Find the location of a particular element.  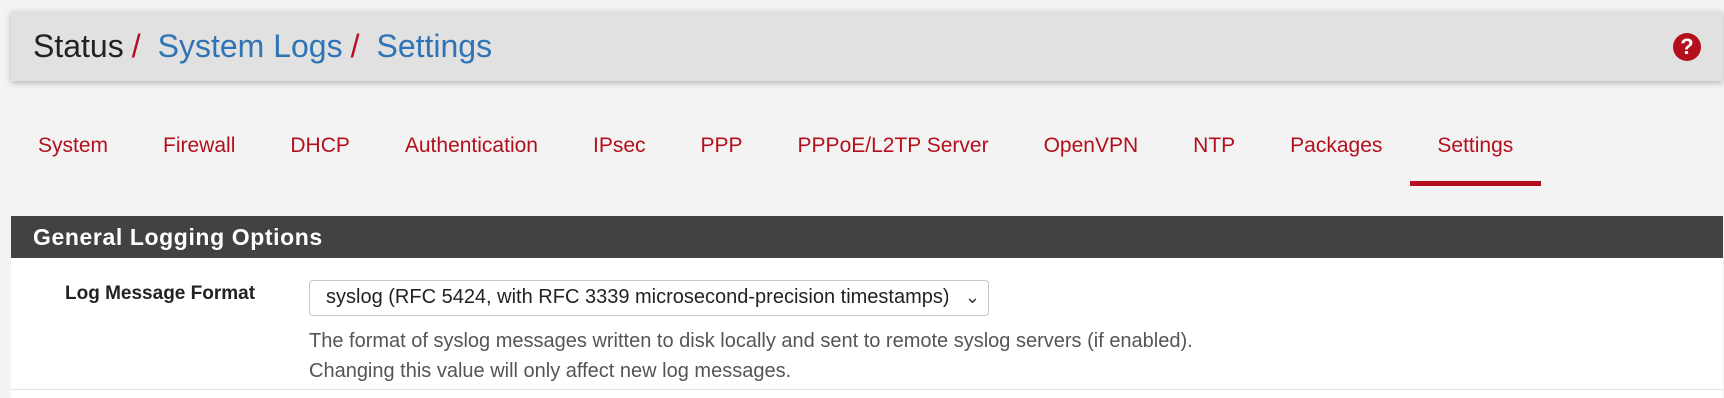

tab-openvpn: OpenVPN is located at coordinates (1092, 149).